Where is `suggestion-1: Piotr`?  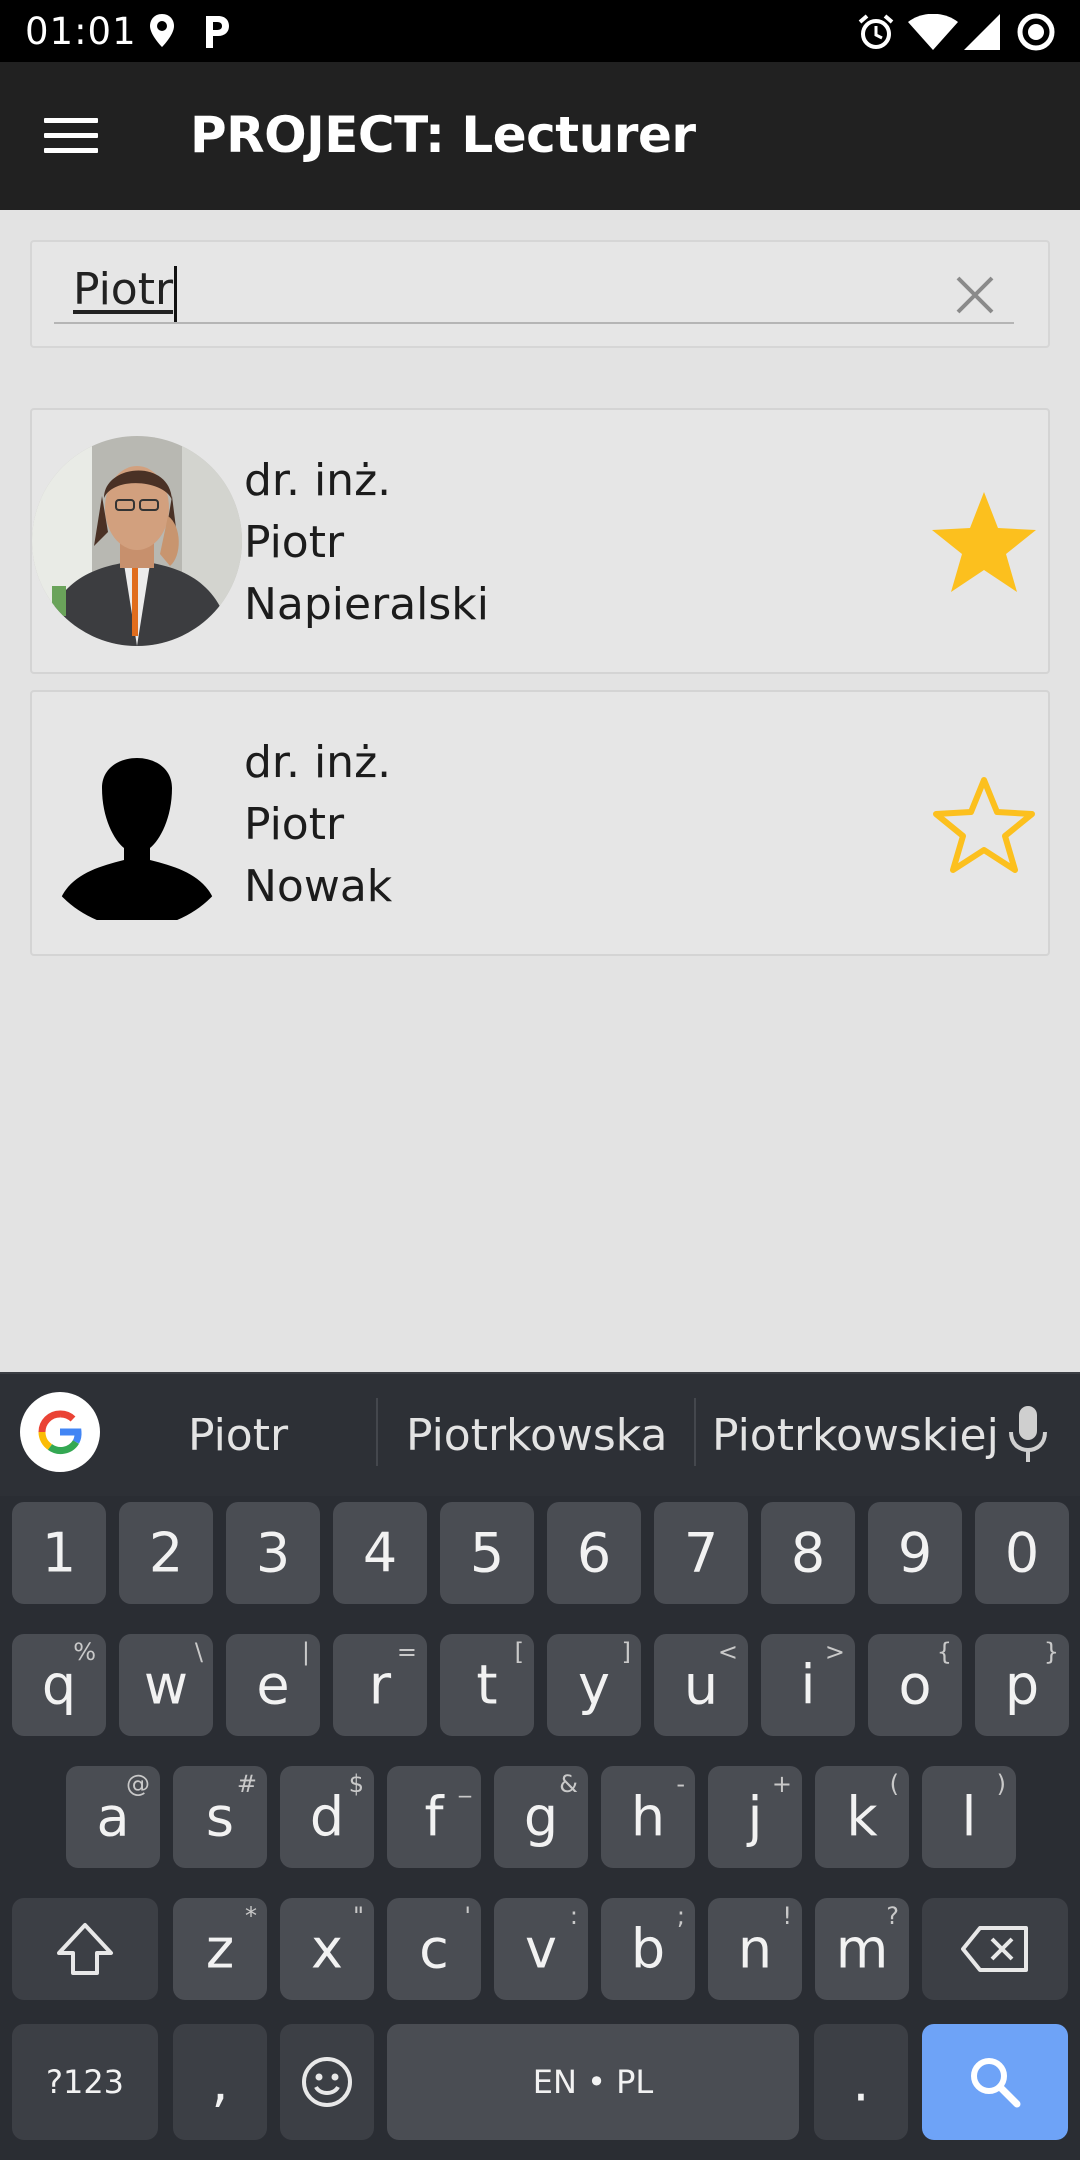 suggestion-1: Piotr is located at coordinates (238, 1435).